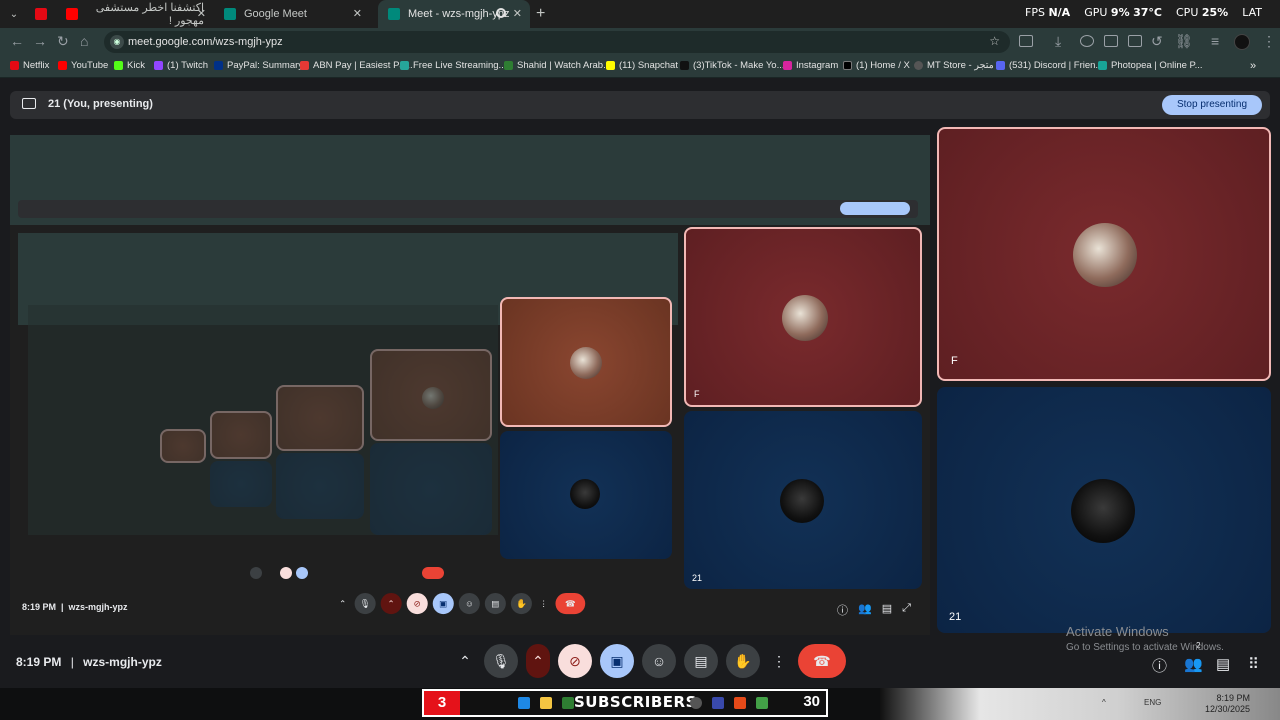 The width and height of the screenshot is (1280, 720). I want to click on people-icon: 👥, so click(1193, 664).